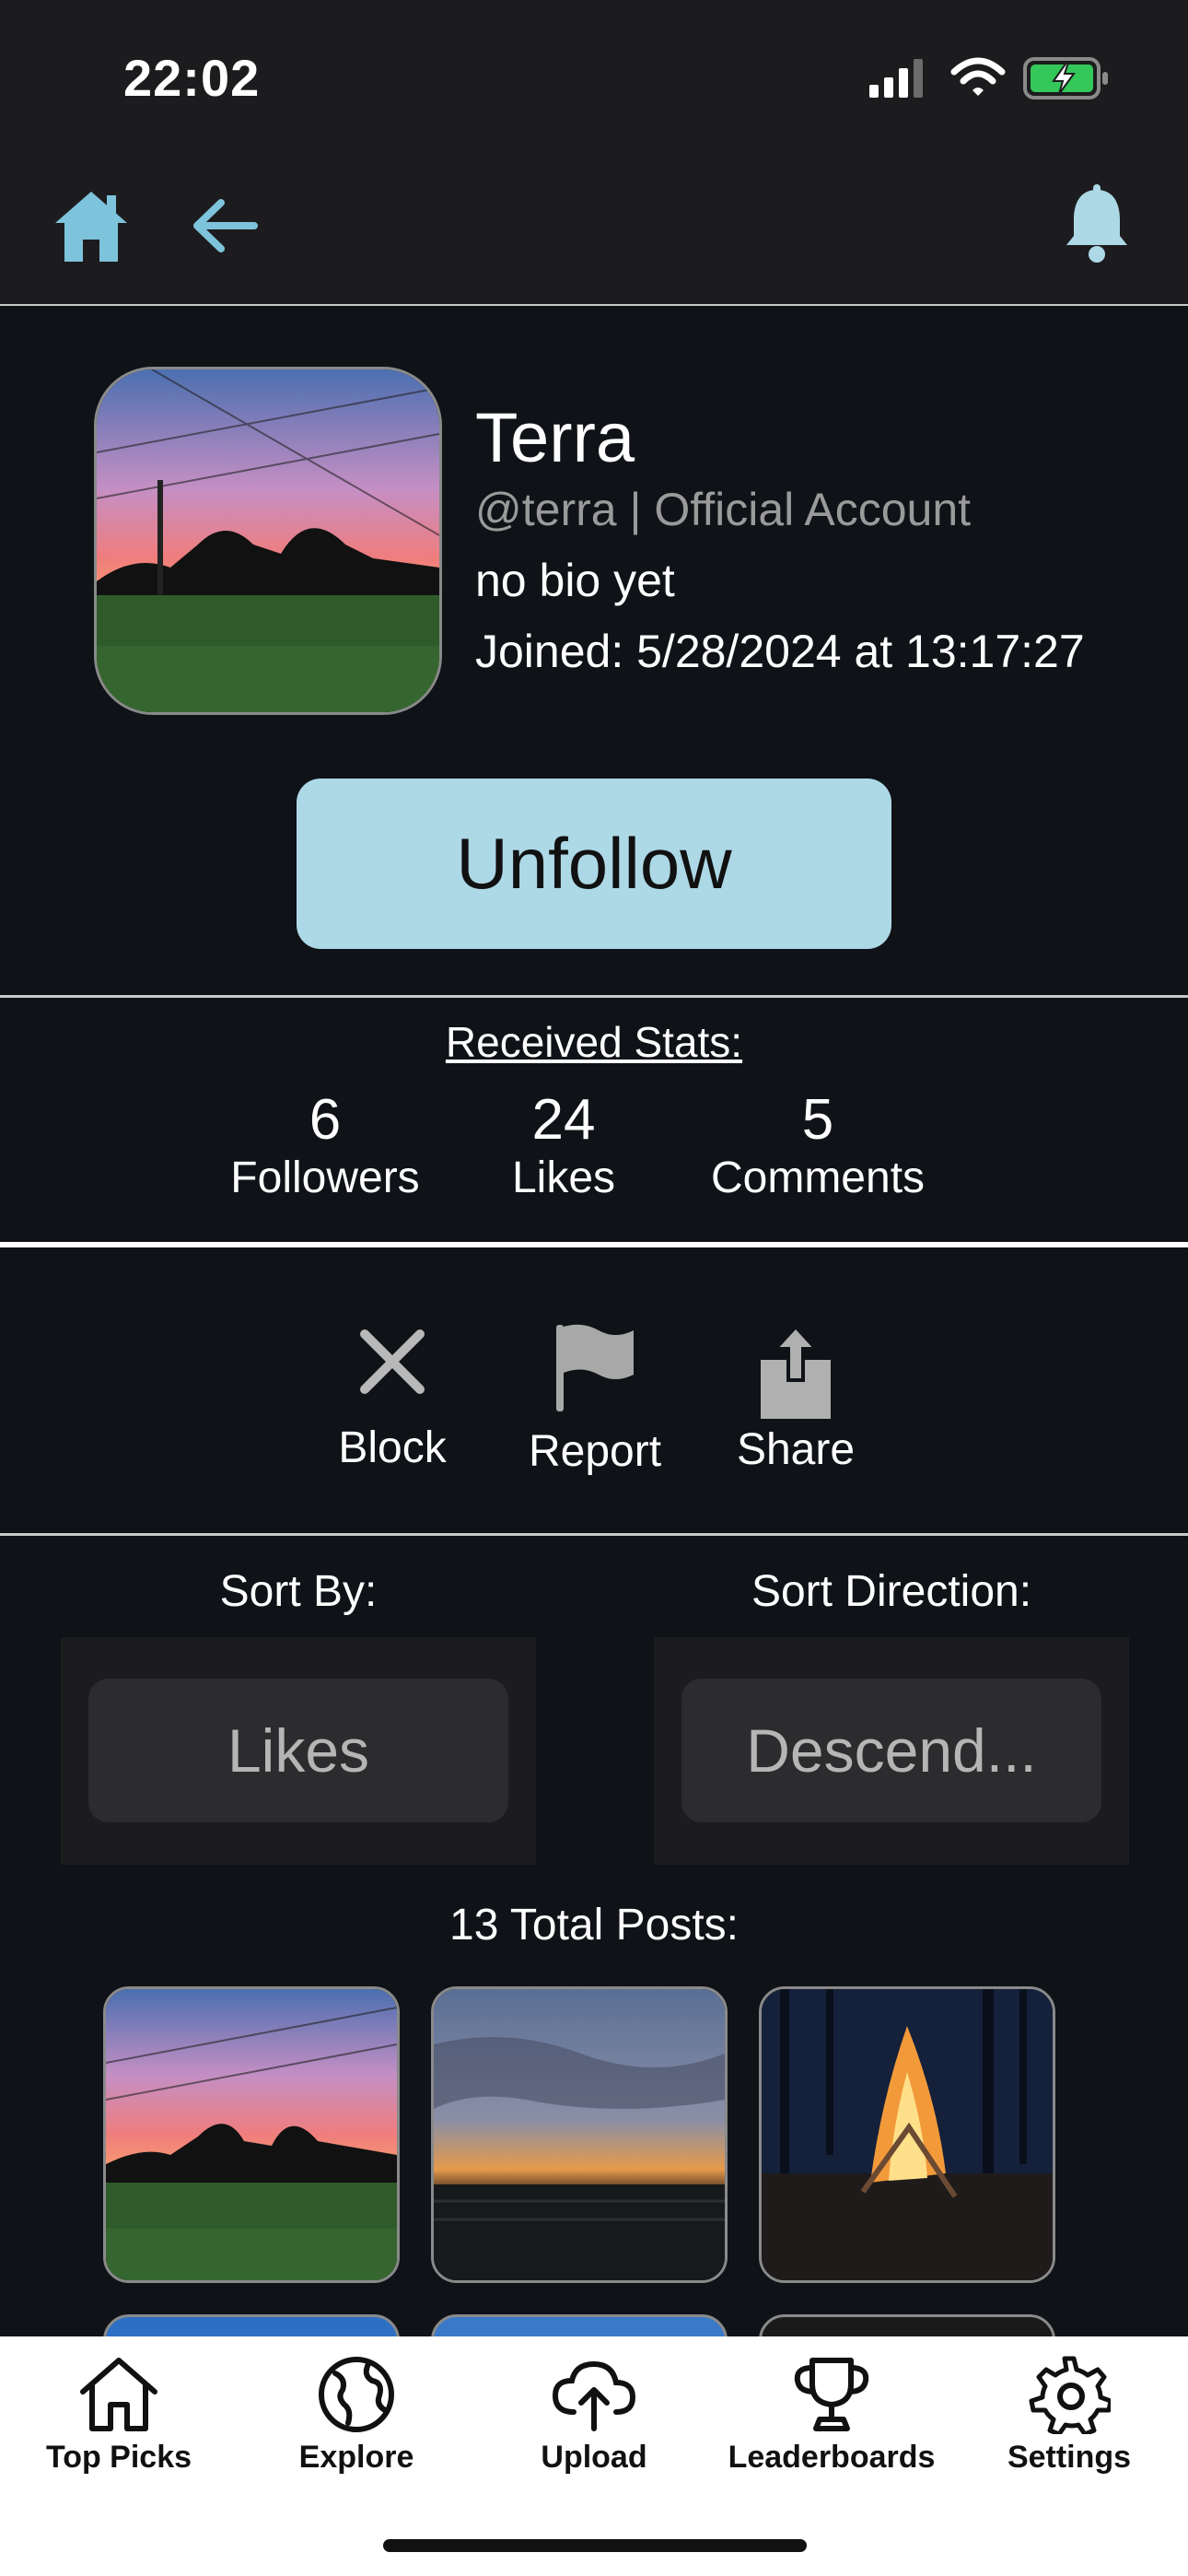 This screenshot has width=1188, height=2576. What do you see at coordinates (119, 2457) in the screenshot?
I see `tab-label: Top Picks` at bounding box center [119, 2457].